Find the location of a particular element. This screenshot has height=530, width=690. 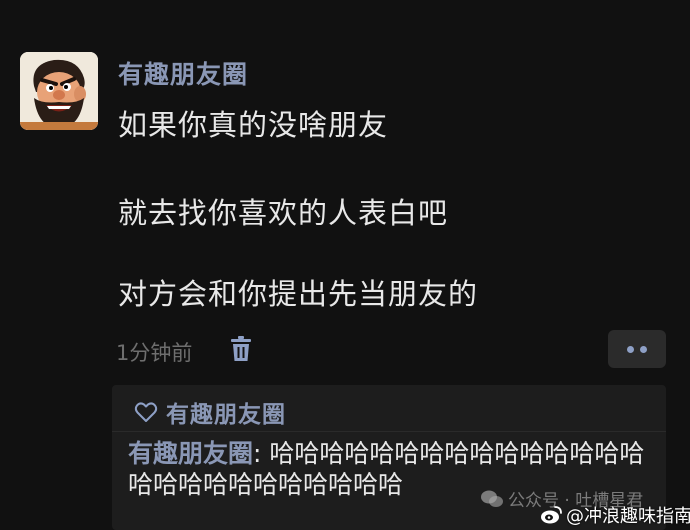

likes-row: 有趣朋友圈 is located at coordinates (210, 412).